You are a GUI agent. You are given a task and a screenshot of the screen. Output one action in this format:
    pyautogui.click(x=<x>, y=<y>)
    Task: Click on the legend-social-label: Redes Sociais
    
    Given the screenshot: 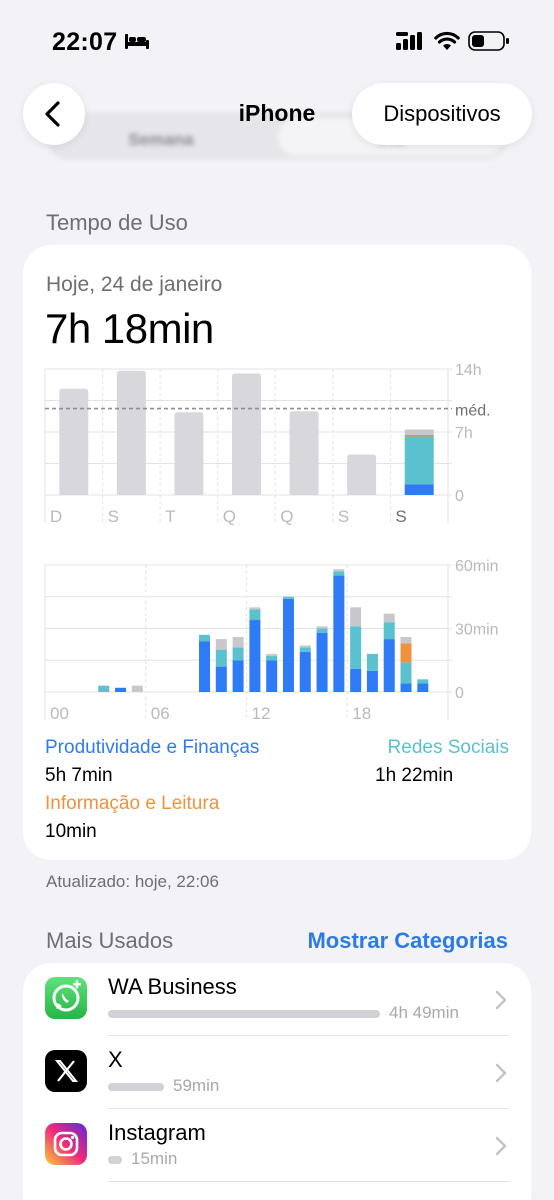 What is the action you would take?
    pyautogui.click(x=448, y=747)
    